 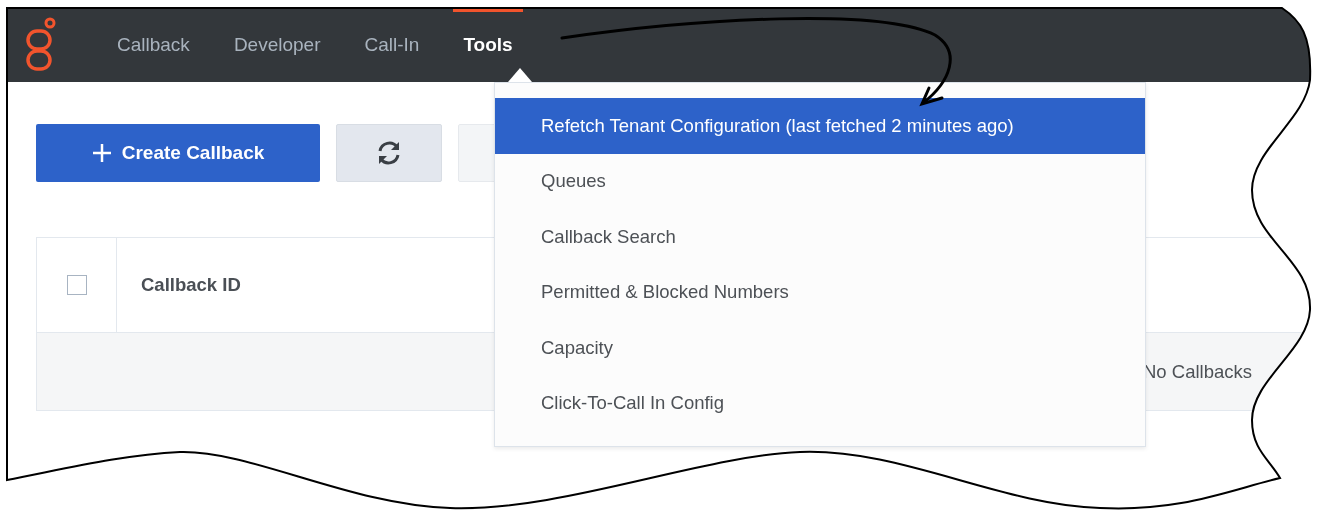 What do you see at coordinates (820, 181) in the screenshot?
I see `menu-item: Queues` at bounding box center [820, 181].